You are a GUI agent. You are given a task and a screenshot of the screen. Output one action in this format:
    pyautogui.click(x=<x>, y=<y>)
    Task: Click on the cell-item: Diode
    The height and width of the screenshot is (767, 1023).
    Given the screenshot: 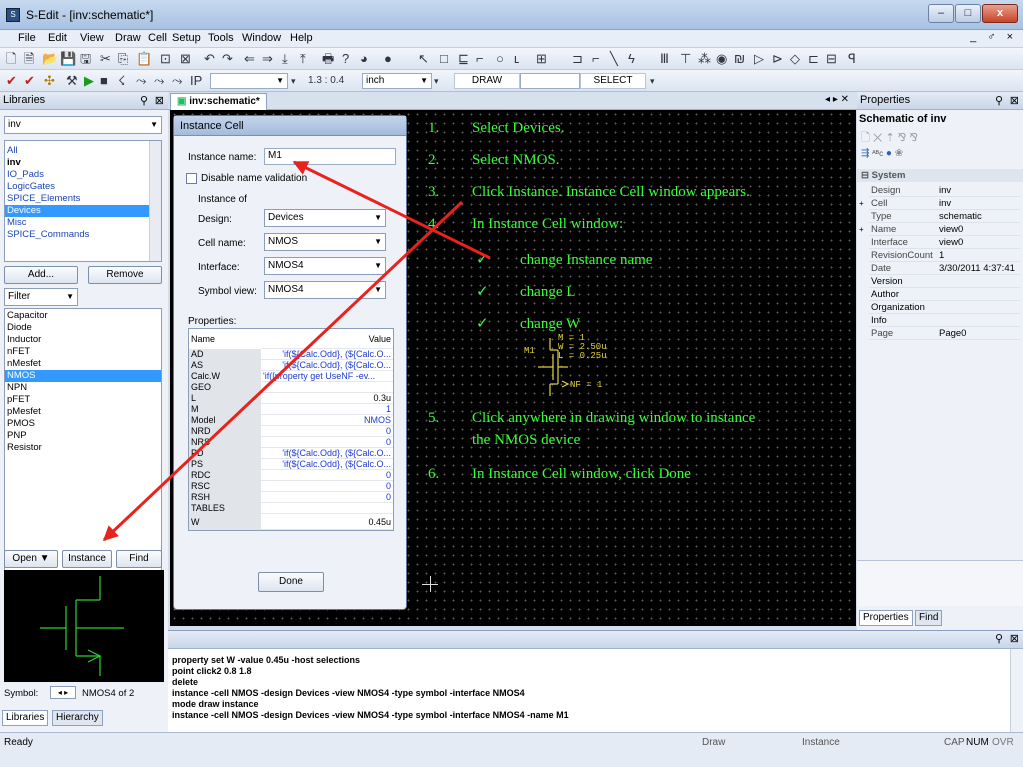 What is the action you would take?
    pyautogui.click(x=83, y=328)
    